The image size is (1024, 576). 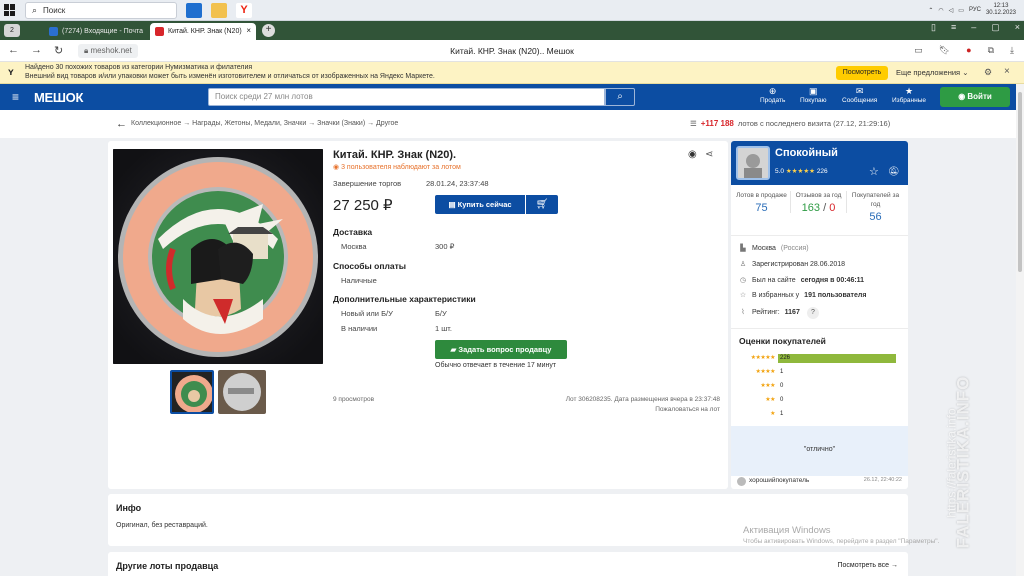 I want to click on close-icon: ×, so click(x=1007, y=71).